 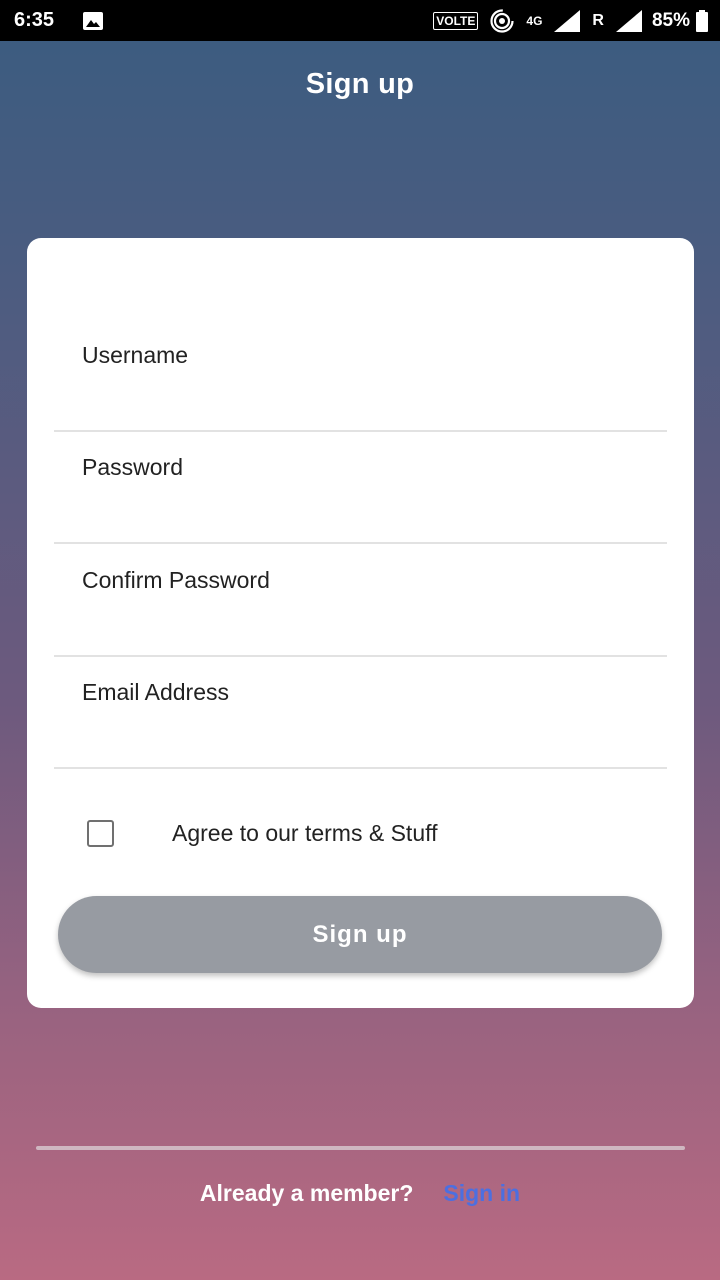 I want to click on footer: Already a member? Sign in, so click(x=360, y=1193).